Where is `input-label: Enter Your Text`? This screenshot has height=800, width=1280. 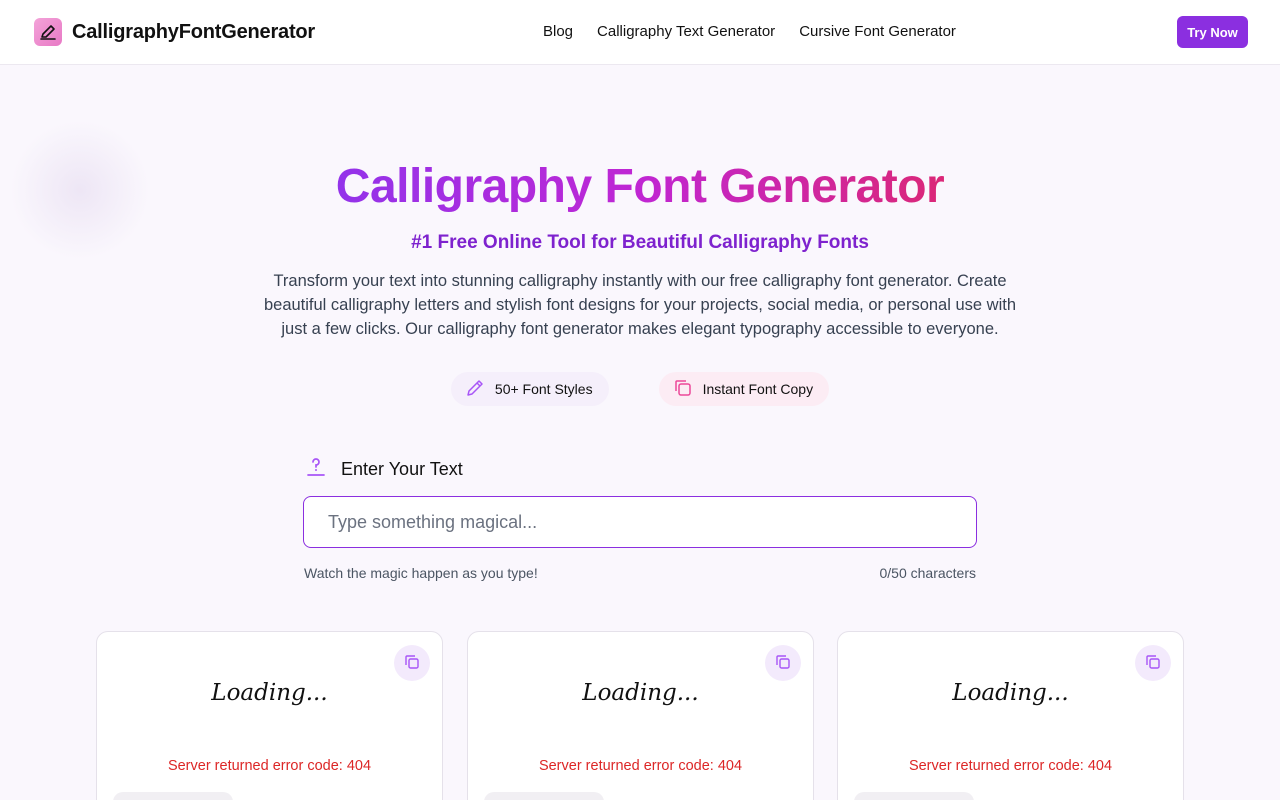 input-label: Enter Your Text is located at coordinates (384, 469).